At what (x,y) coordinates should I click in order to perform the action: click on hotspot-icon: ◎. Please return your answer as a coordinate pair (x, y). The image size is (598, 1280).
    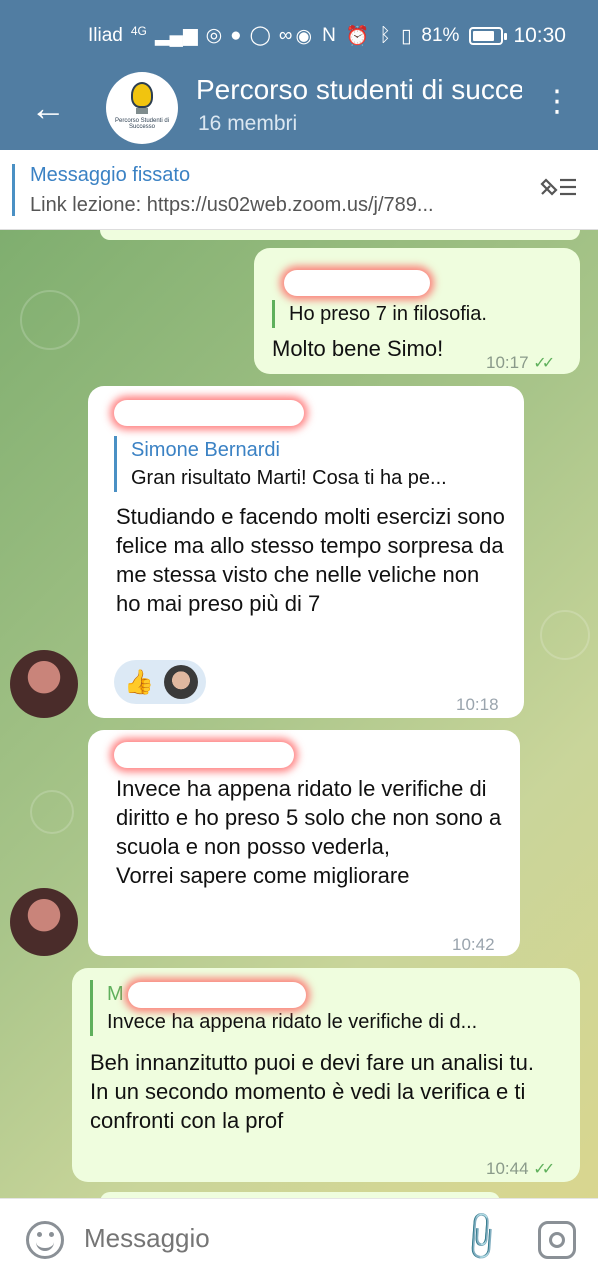
    Looking at the image, I should click on (214, 35).